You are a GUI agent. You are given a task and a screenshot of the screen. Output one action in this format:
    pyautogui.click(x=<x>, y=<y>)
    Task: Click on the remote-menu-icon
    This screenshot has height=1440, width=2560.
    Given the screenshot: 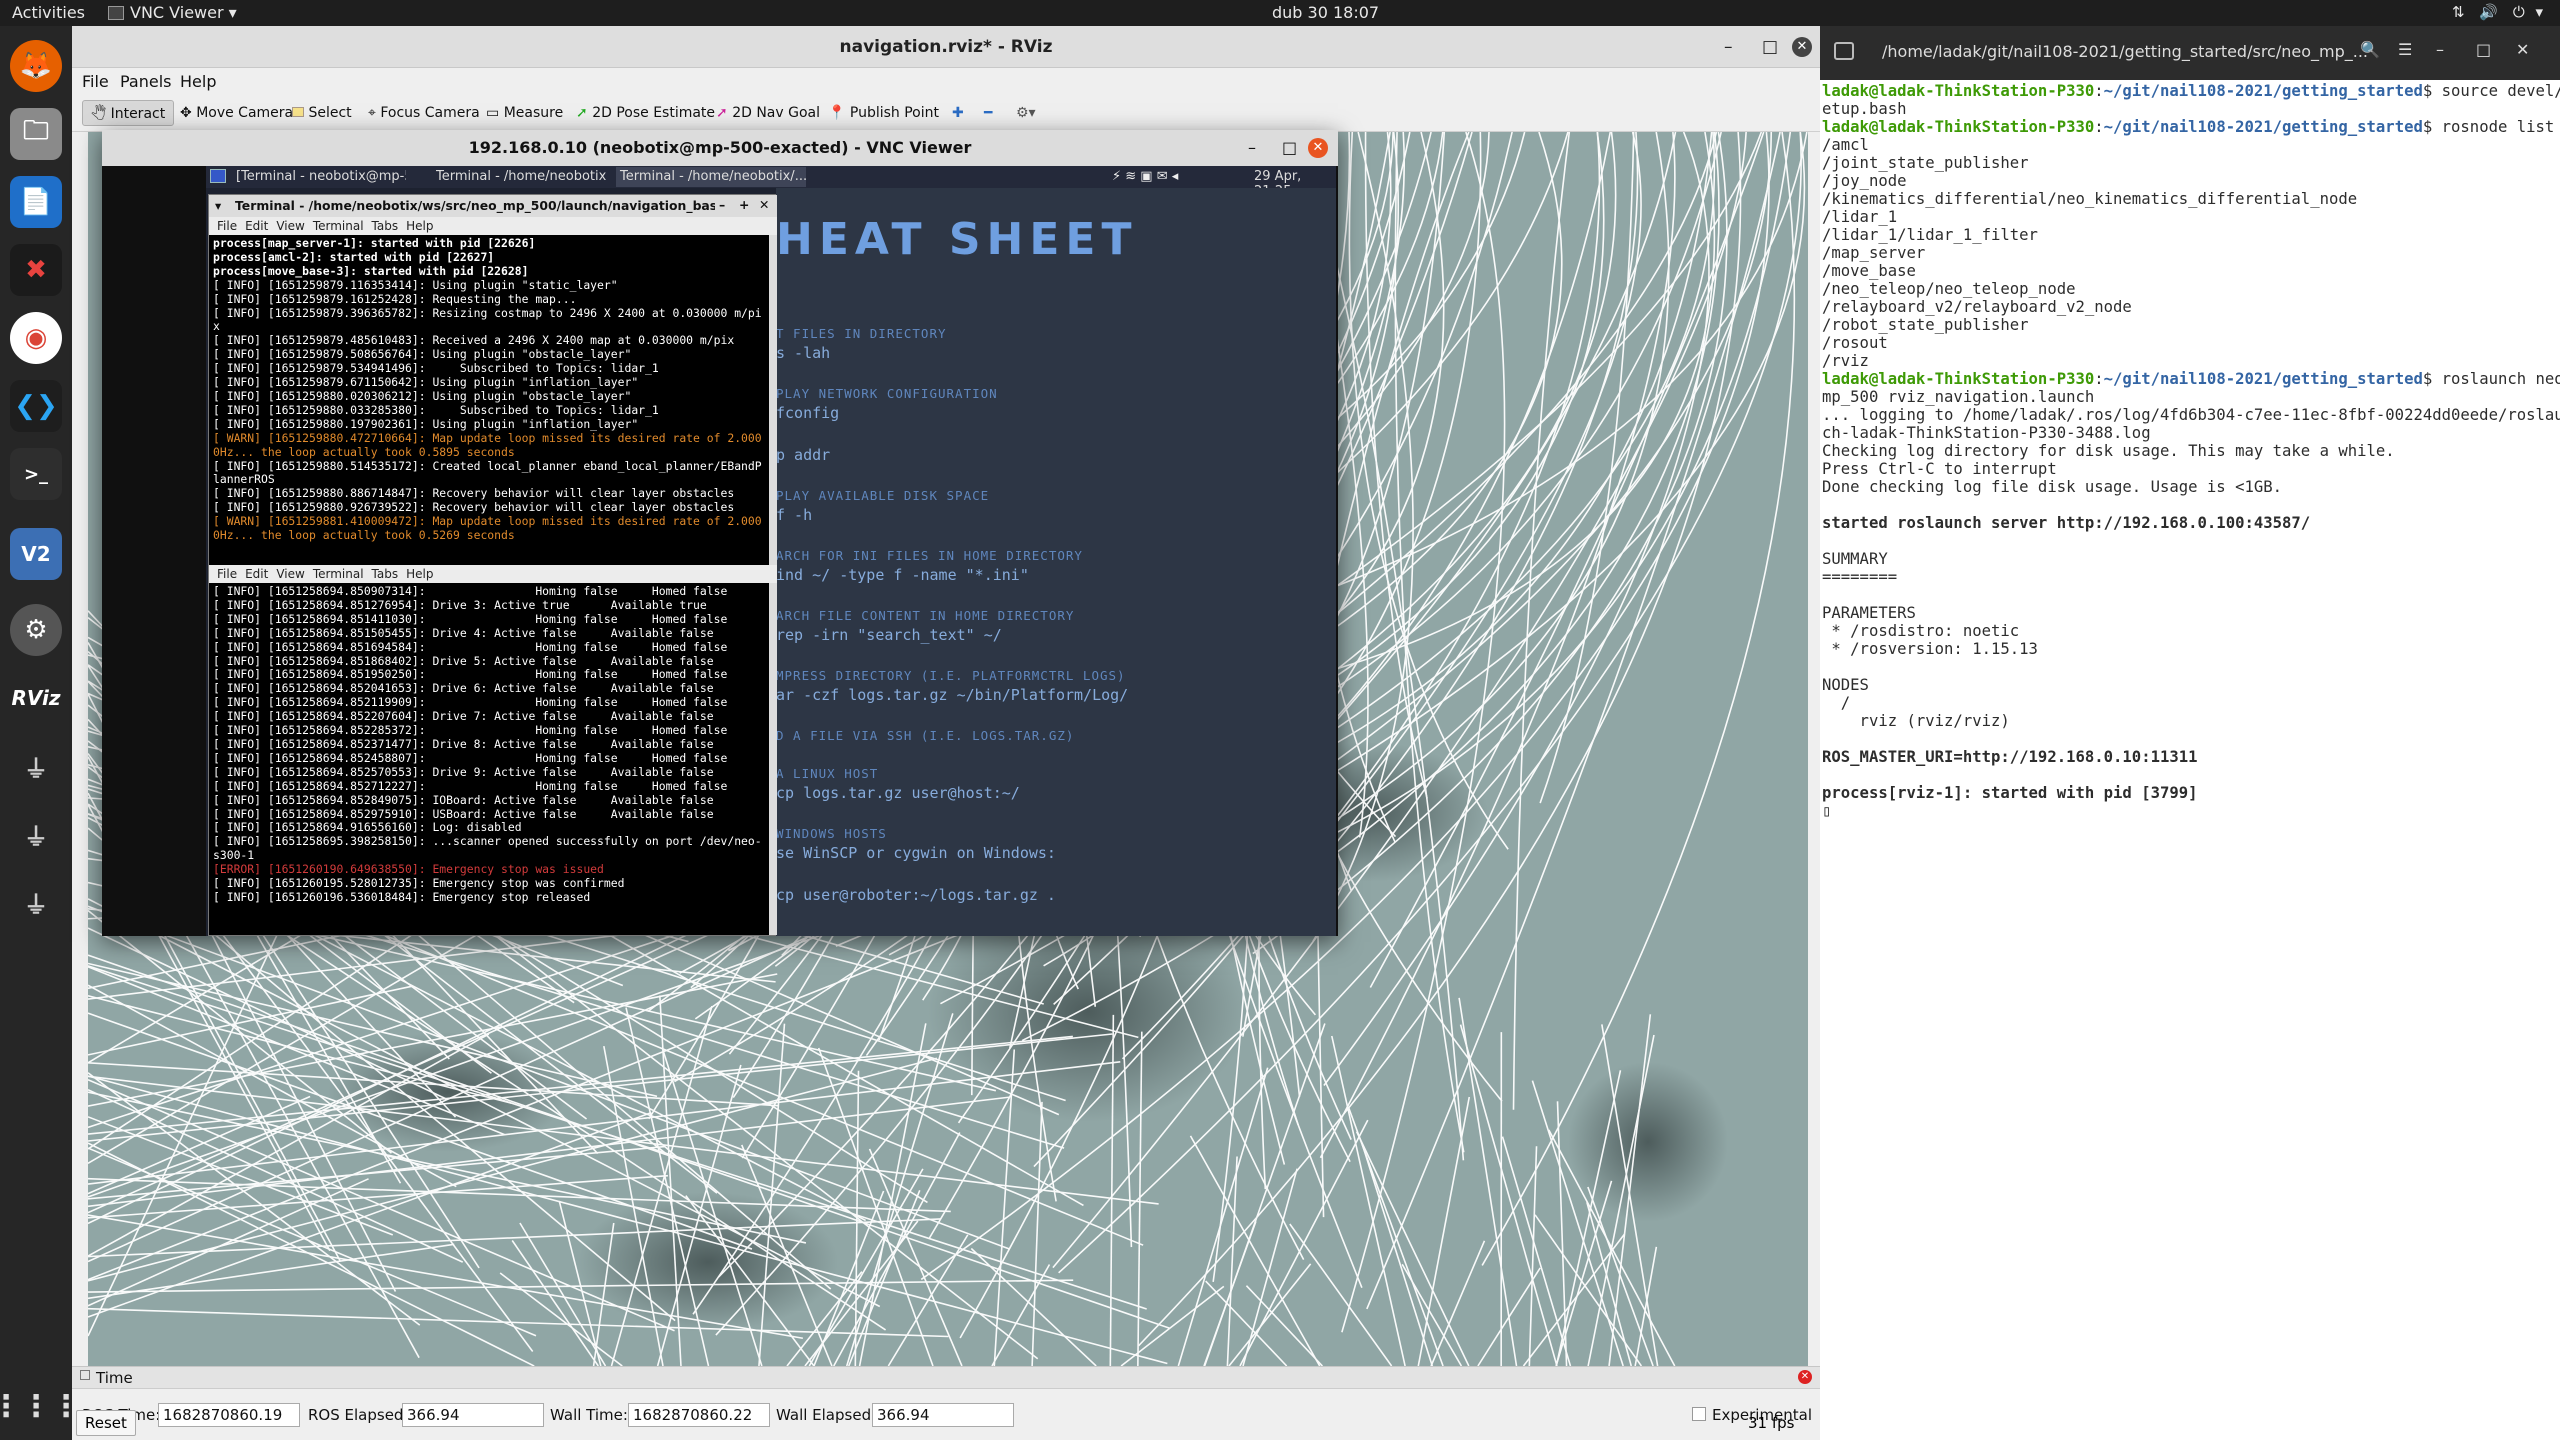 What is the action you would take?
    pyautogui.click(x=218, y=176)
    